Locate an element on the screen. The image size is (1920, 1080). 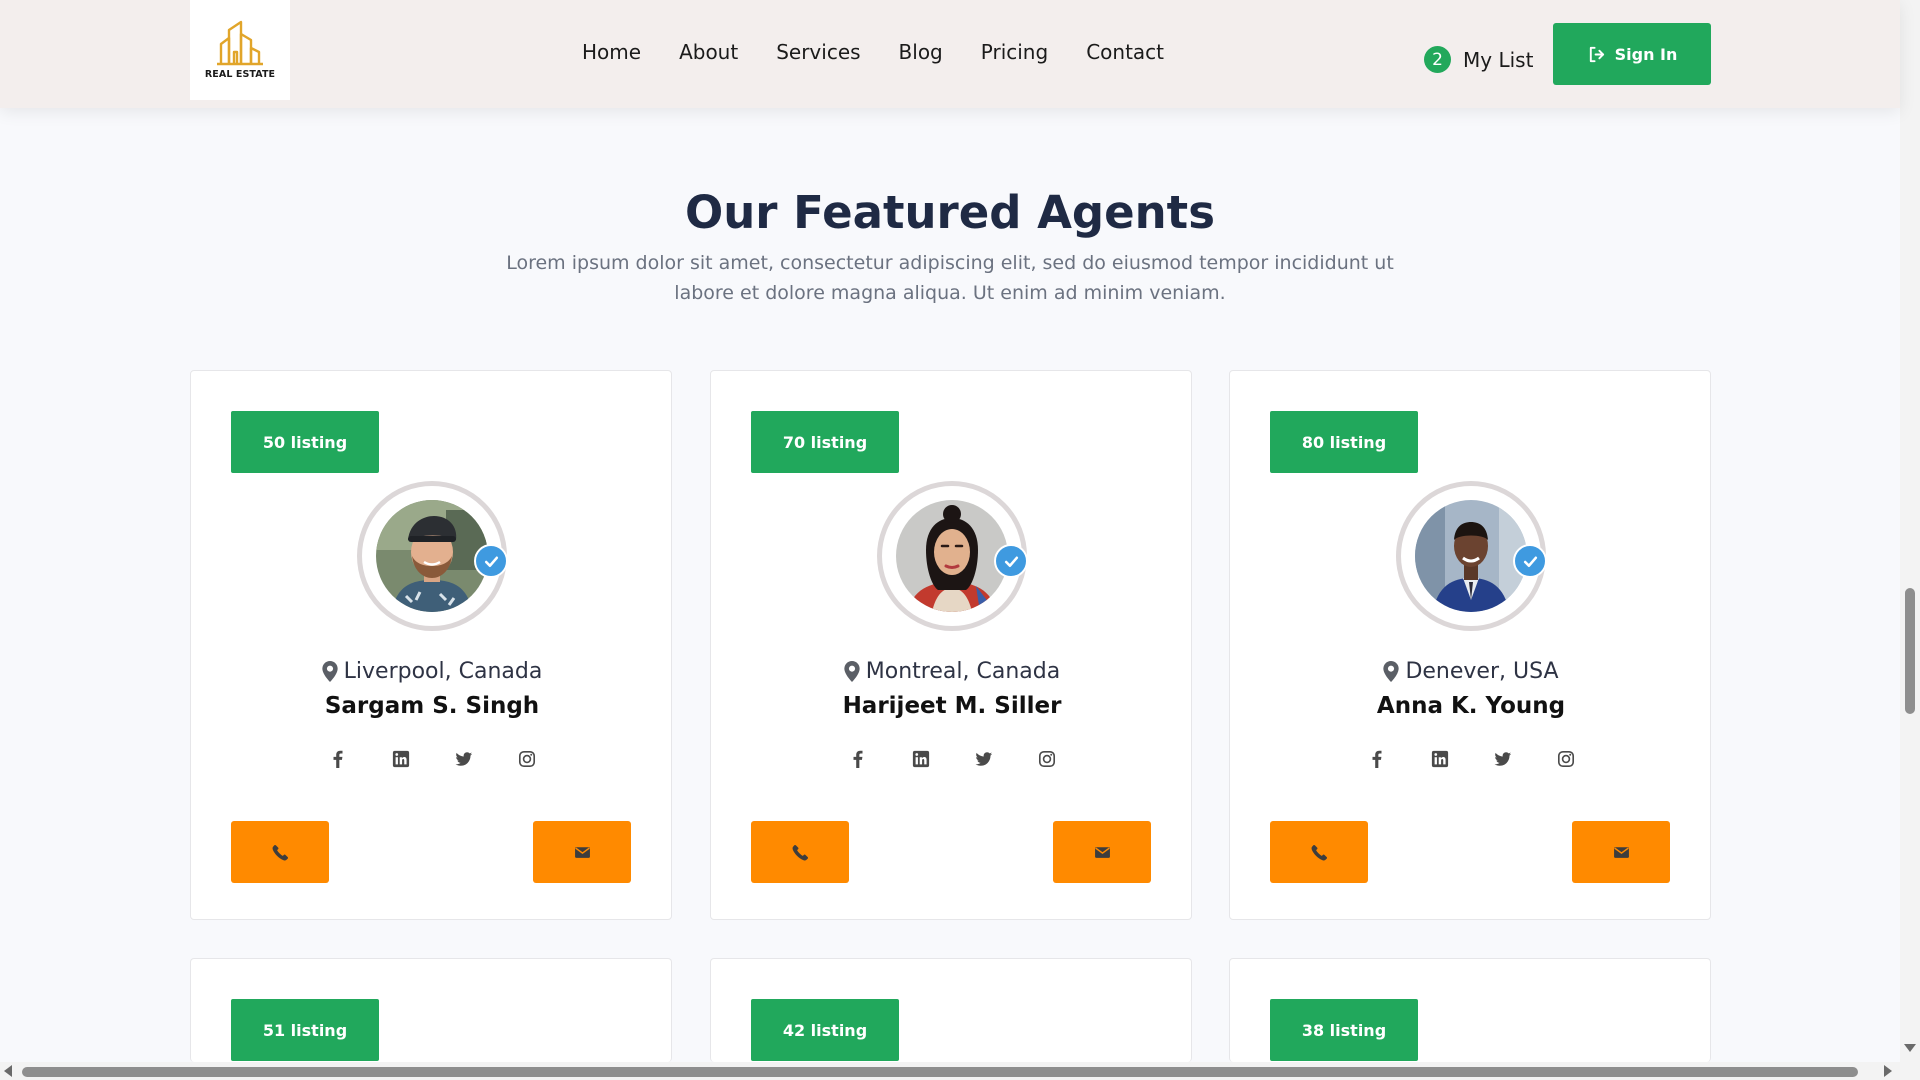
nav-services: Services is located at coordinates (818, 52).